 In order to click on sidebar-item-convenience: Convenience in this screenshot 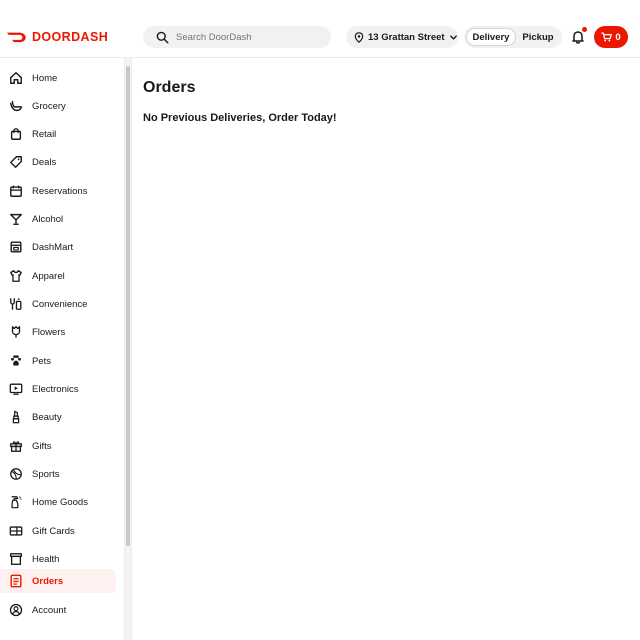, I will do `click(58, 304)`.